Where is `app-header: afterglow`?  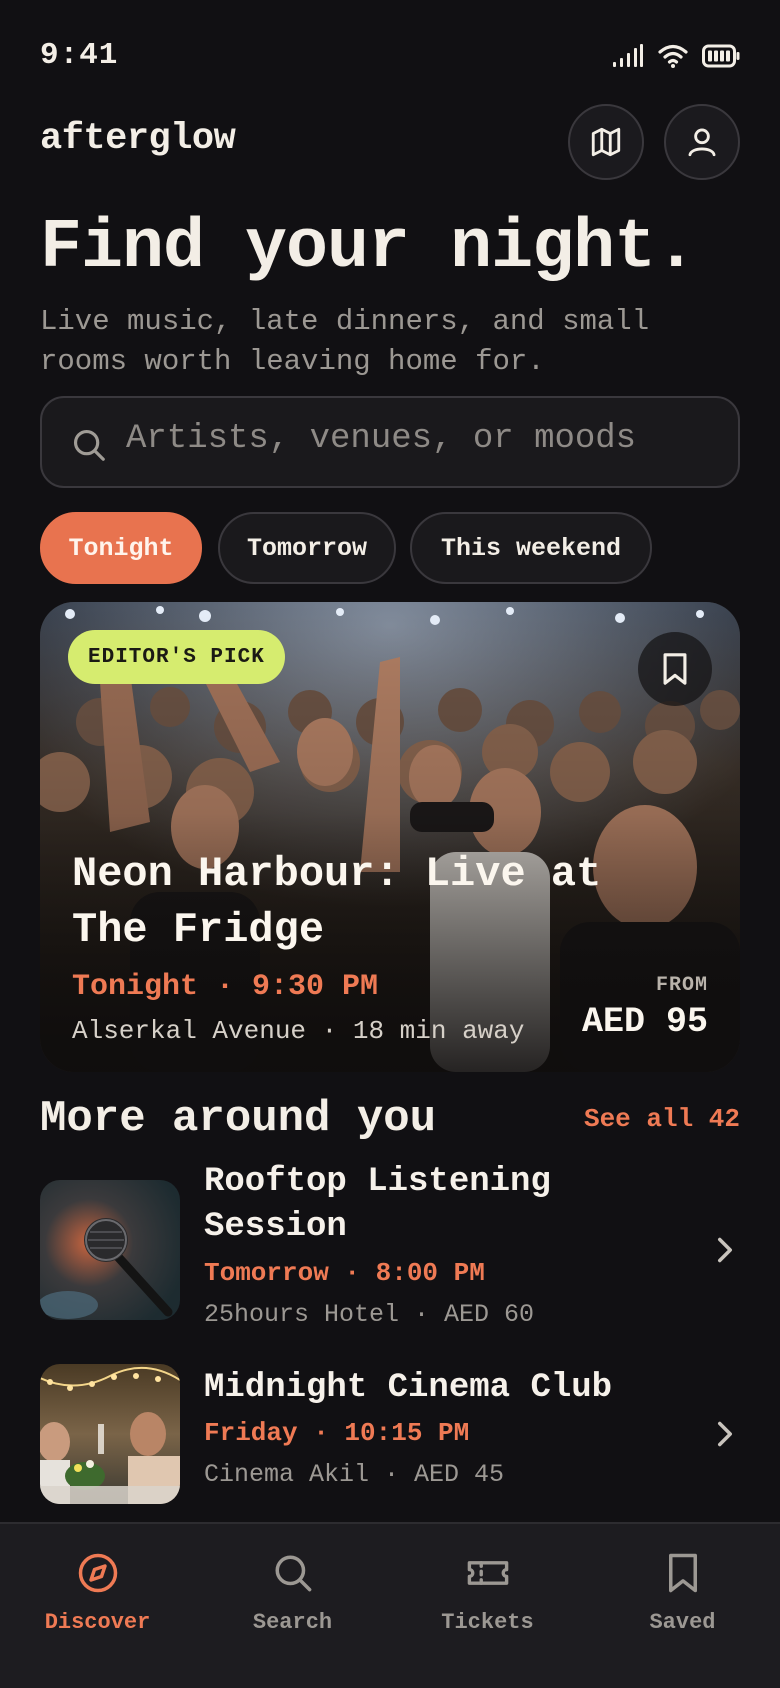 app-header: afterglow is located at coordinates (390, 142).